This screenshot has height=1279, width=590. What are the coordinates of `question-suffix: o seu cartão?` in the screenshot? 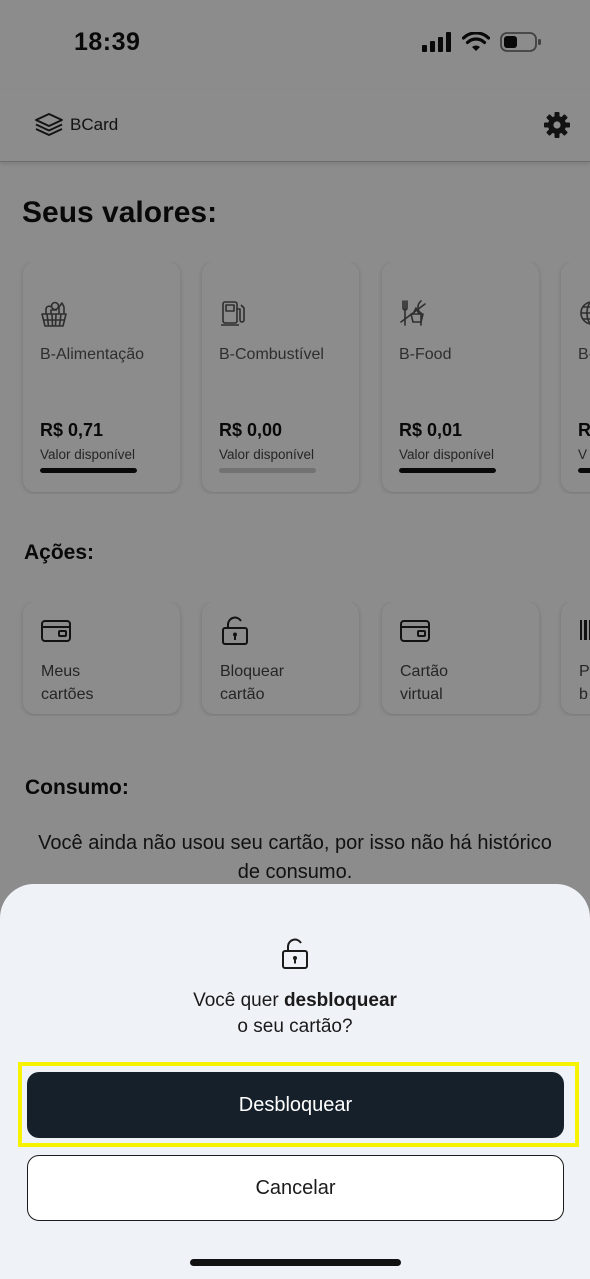 It's located at (295, 1026).